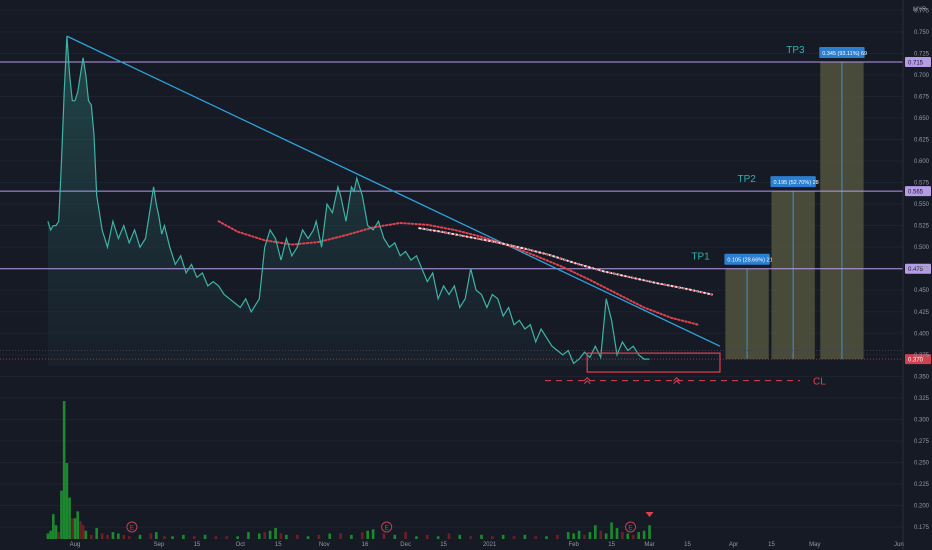  Describe the element at coordinates (814, 545) in the screenshot. I see `time-tick-label: May` at that location.